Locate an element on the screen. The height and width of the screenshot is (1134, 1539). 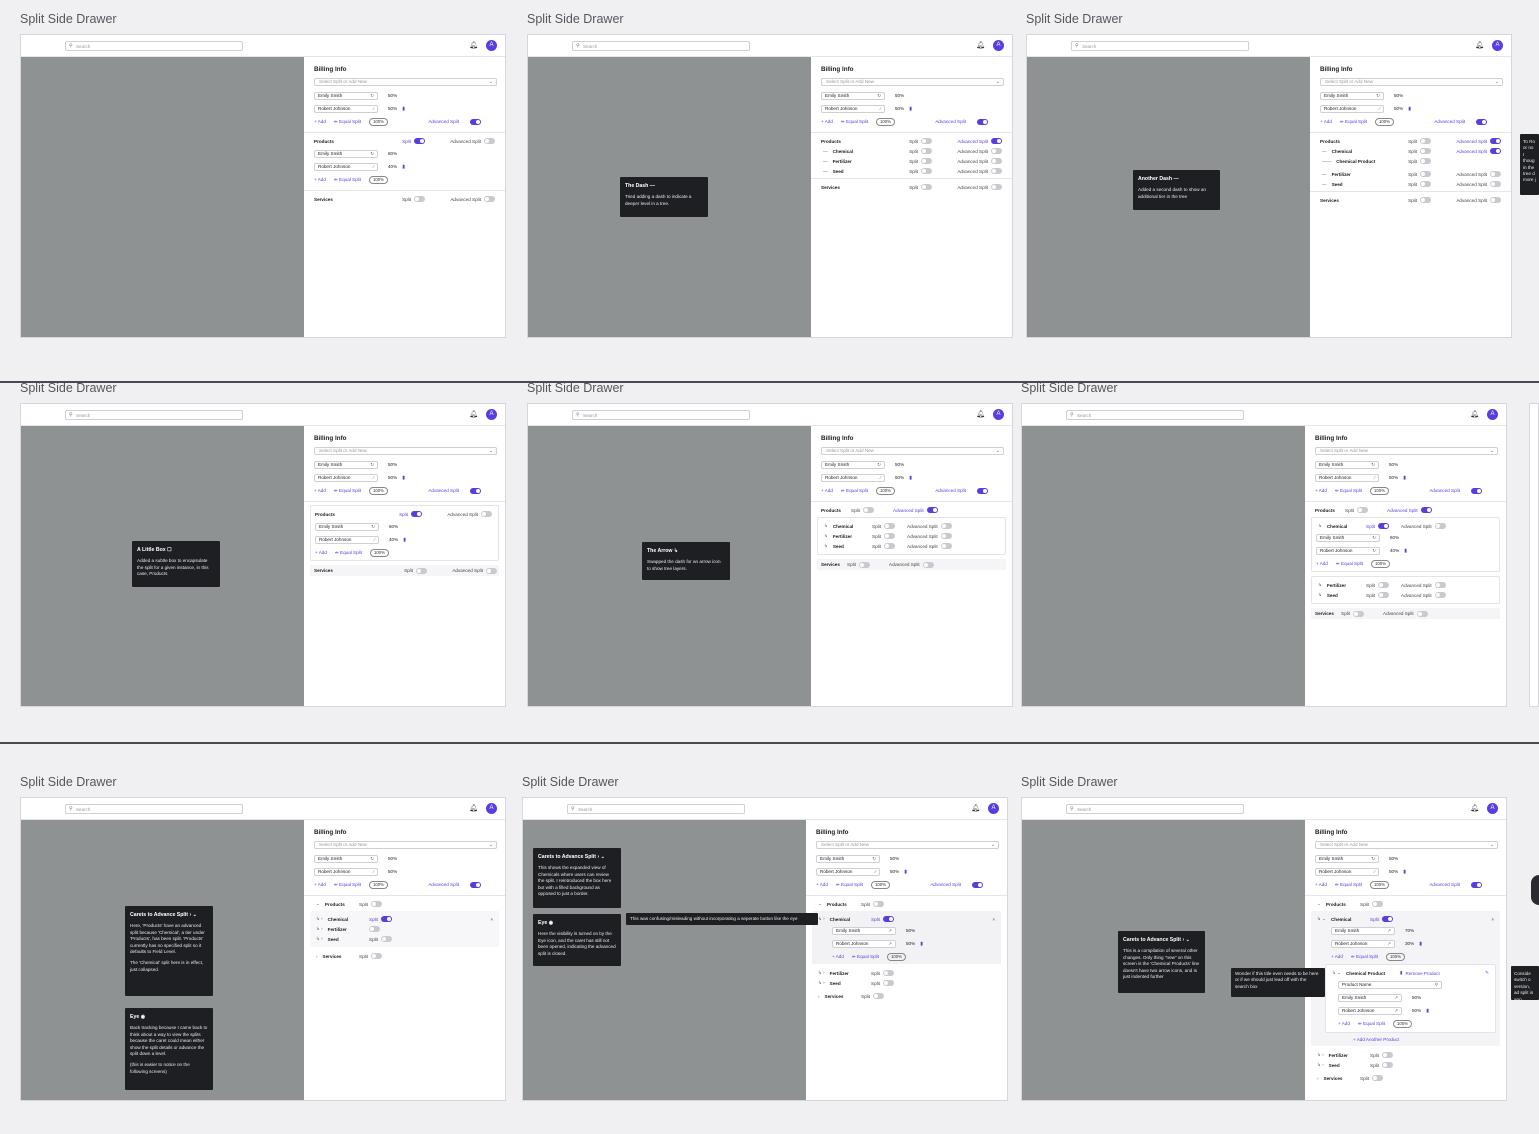
person-field: Robert Johnson ↻ is located at coordinates (1348, 550).